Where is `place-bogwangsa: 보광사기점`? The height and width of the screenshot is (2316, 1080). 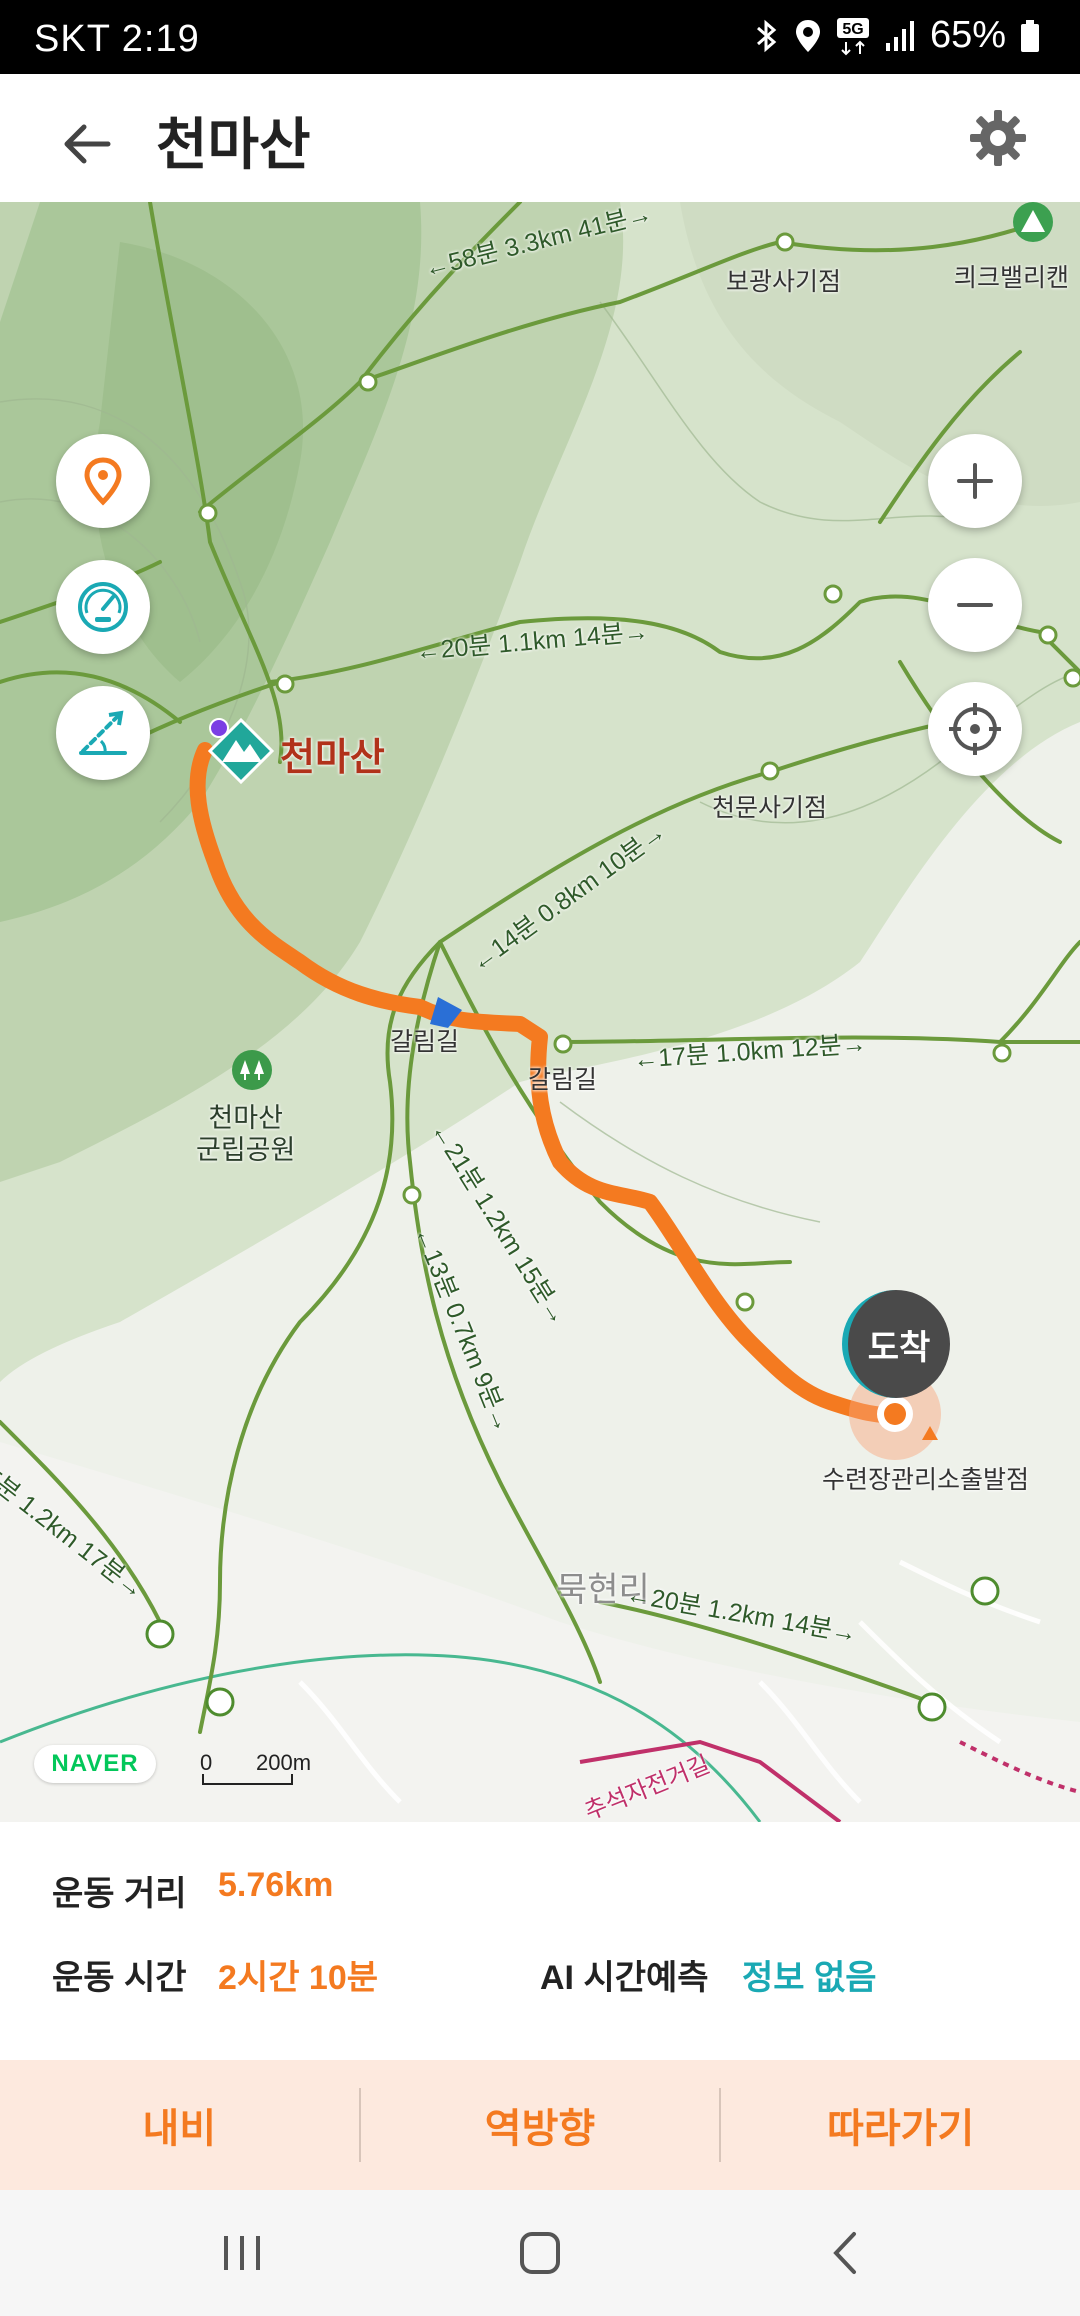
place-bogwangsa: 보광사기점 is located at coordinates (784, 282).